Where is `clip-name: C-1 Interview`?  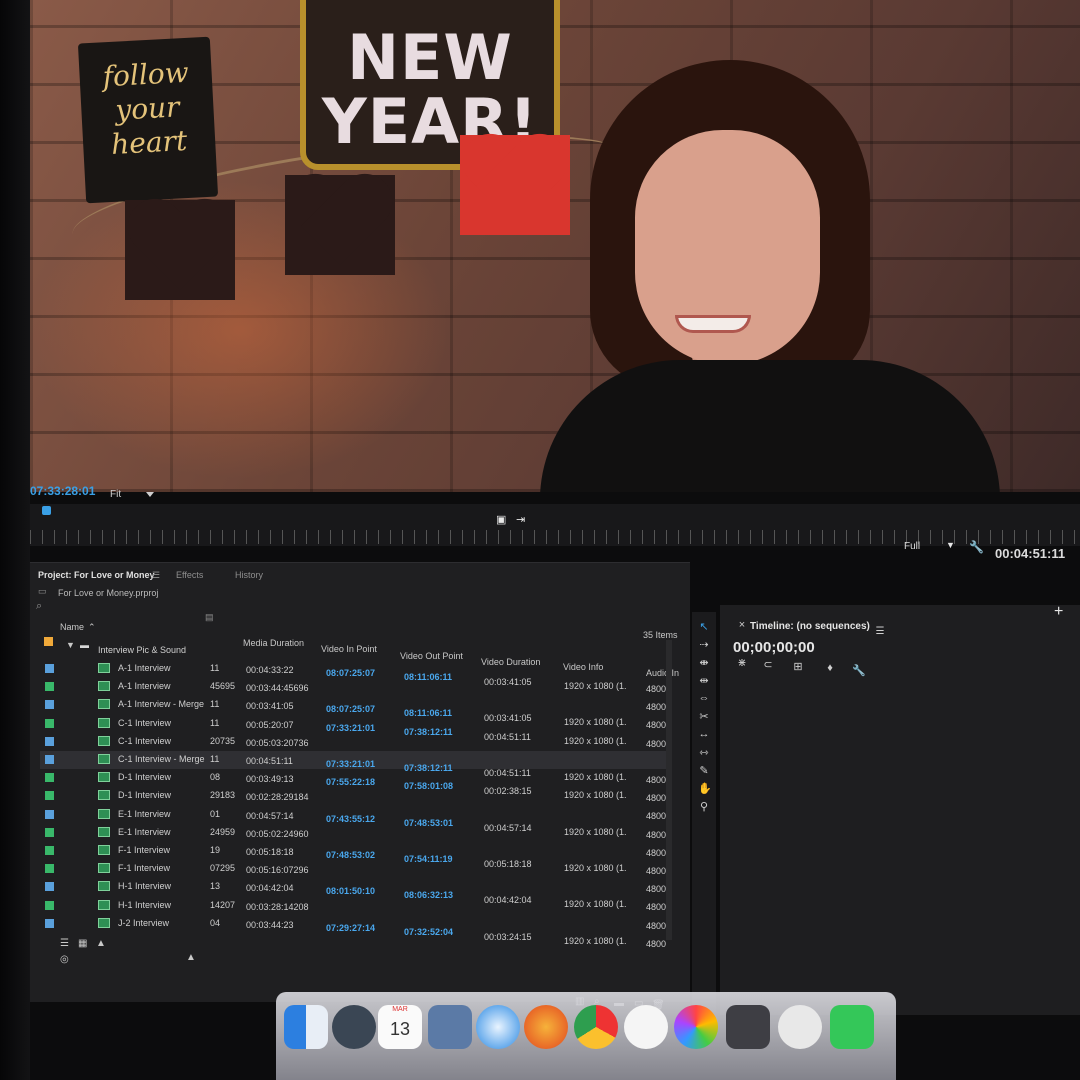 clip-name: C-1 Interview is located at coordinates (145, 740).